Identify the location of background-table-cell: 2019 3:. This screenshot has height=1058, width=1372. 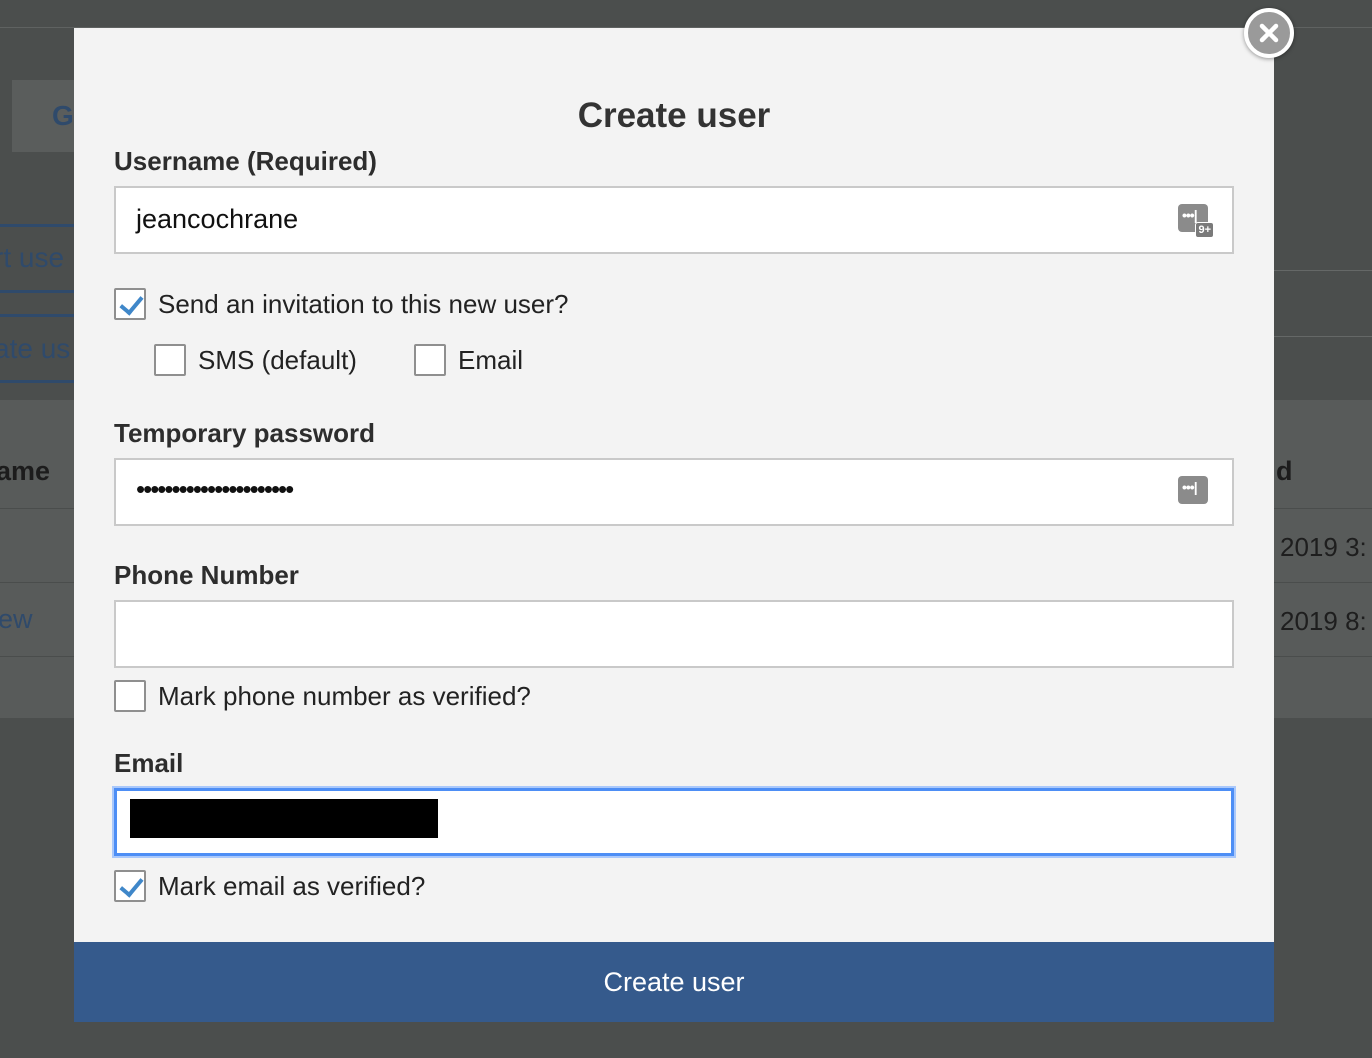
(1323, 547).